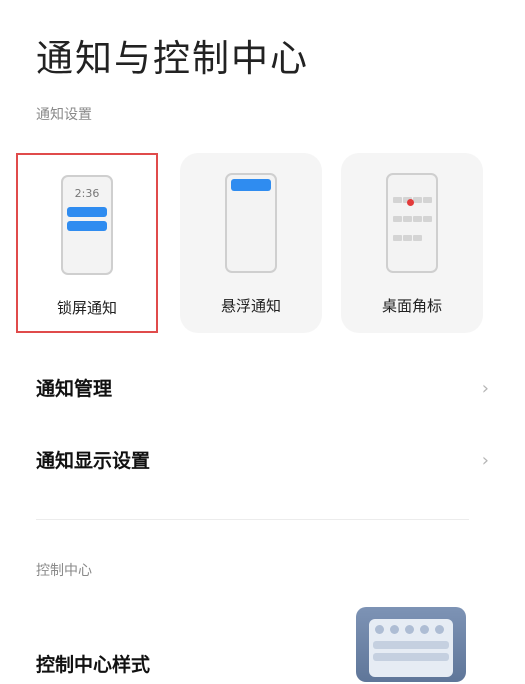  Describe the element at coordinates (251, 223) in the screenshot. I see `floating-notification-phone-icon` at that location.